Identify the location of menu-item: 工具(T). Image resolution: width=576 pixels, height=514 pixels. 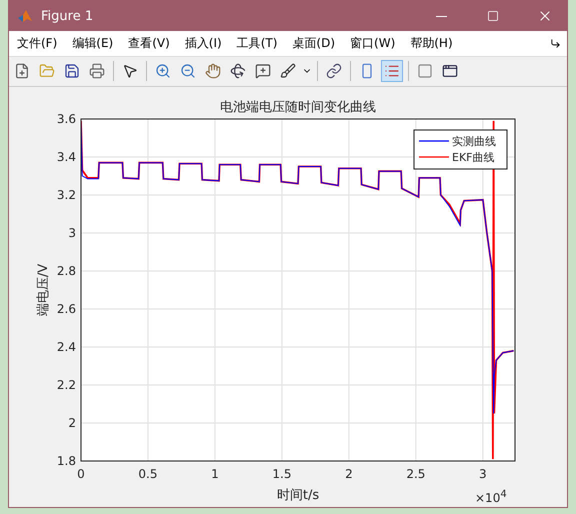
(260, 43).